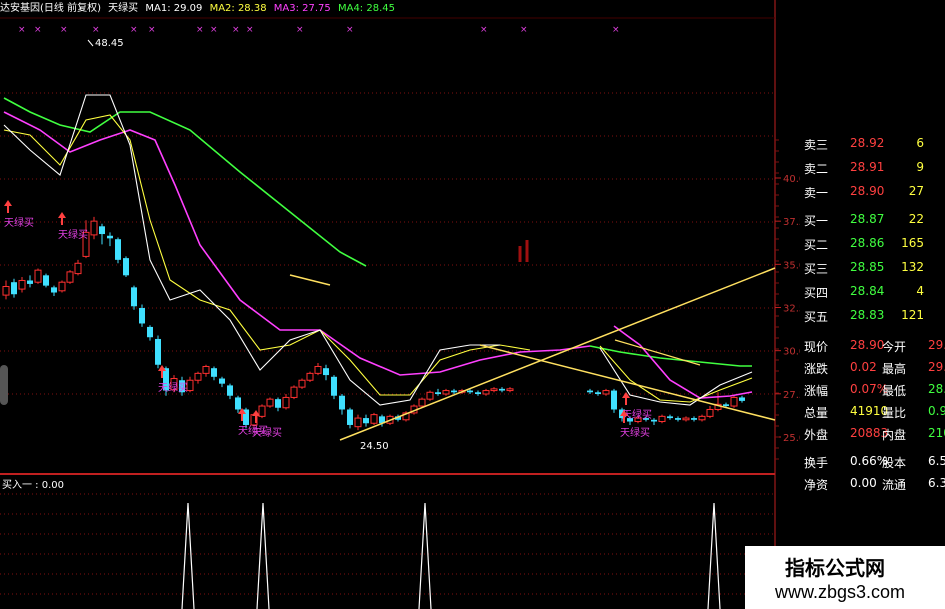 This screenshot has height=609, width=945. I want to click on book-label: 卖一, so click(816, 193).